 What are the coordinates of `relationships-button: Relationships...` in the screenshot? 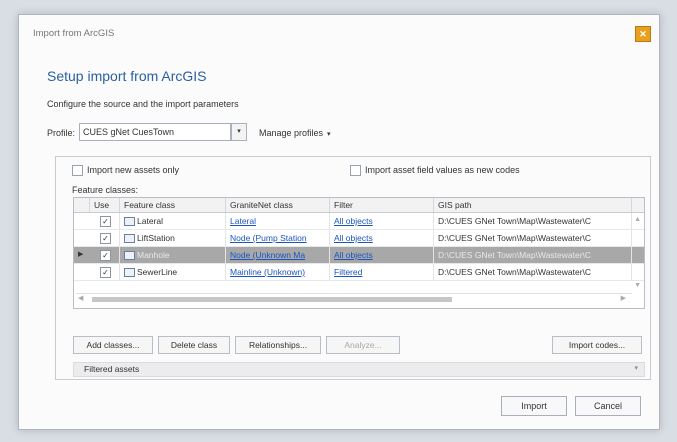 It's located at (278, 345).